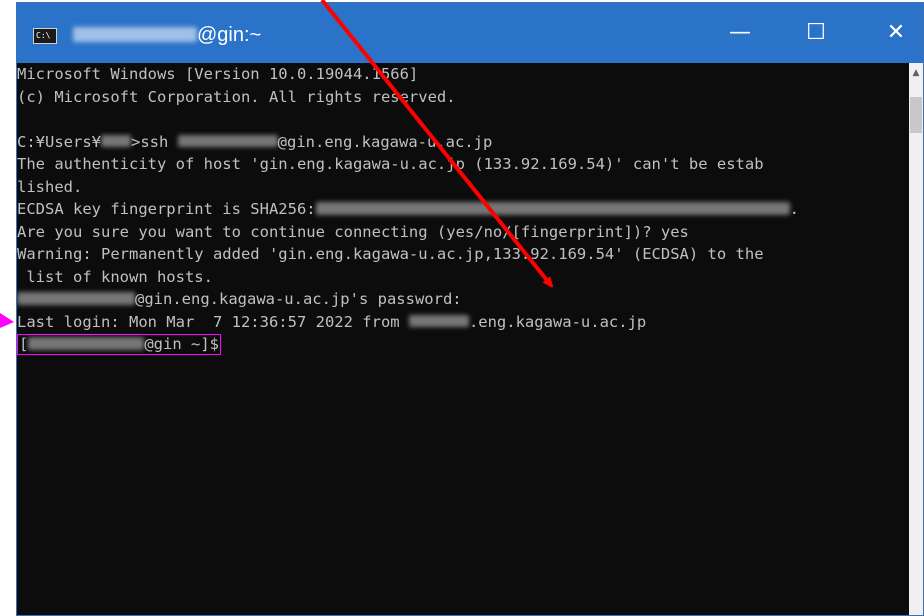 Image resolution: width=924 pixels, height=616 pixels. Describe the element at coordinates (557, 321) in the screenshot. I see `last-login-domain: .eng.kagawa-u.ac.jp` at that location.